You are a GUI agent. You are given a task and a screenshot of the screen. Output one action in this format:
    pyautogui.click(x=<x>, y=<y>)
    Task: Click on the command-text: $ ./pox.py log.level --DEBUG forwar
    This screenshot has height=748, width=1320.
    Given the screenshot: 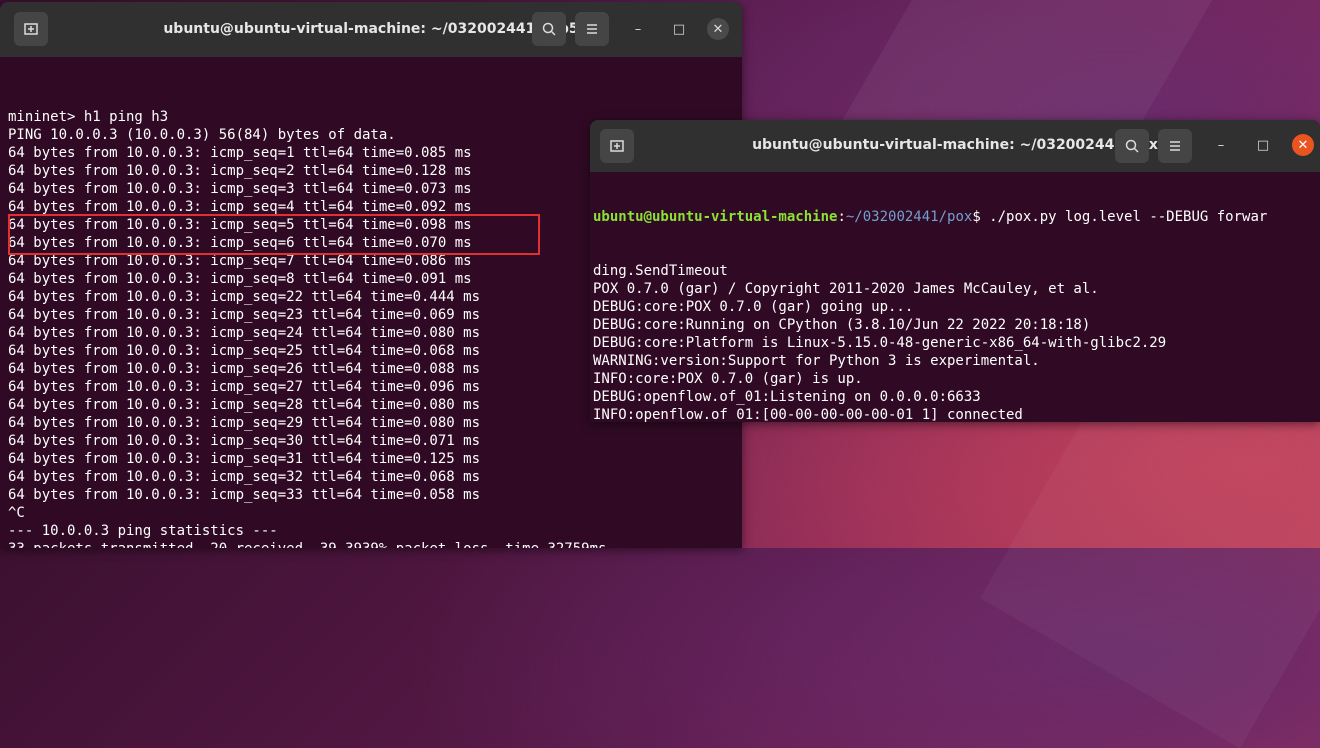 What is the action you would take?
    pyautogui.click(x=1120, y=217)
    